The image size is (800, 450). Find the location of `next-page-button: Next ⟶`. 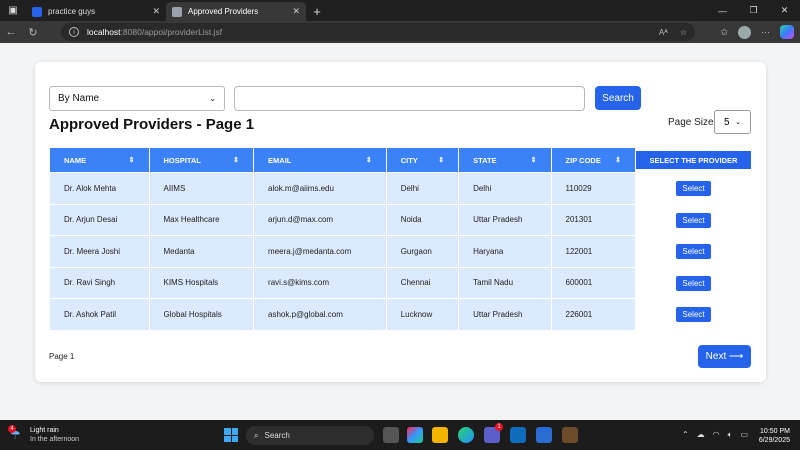

next-page-button: Next ⟶ is located at coordinates (724, 356).